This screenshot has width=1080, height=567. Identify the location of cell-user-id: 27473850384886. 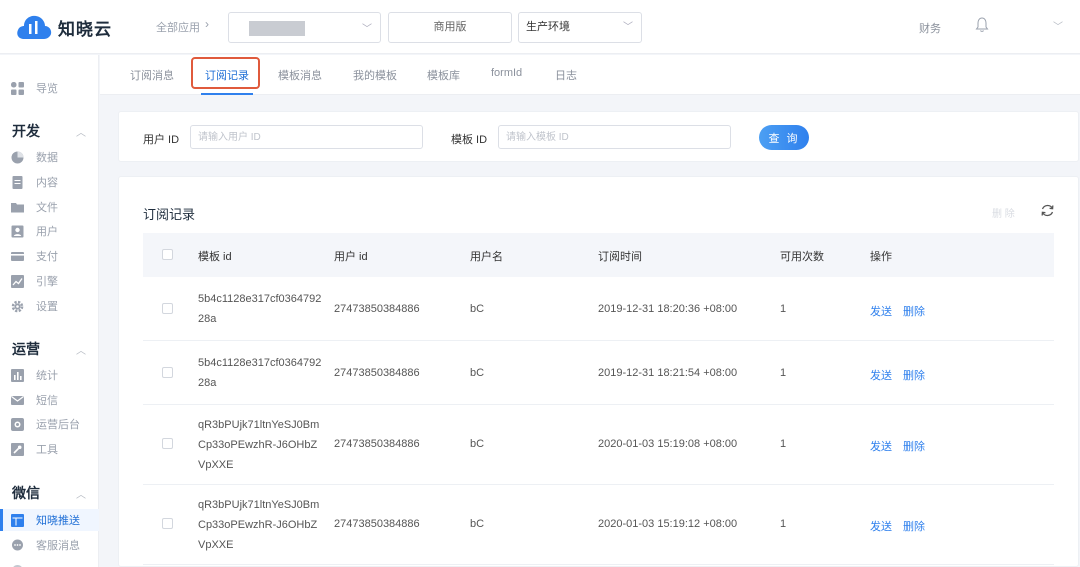
(377, 524).